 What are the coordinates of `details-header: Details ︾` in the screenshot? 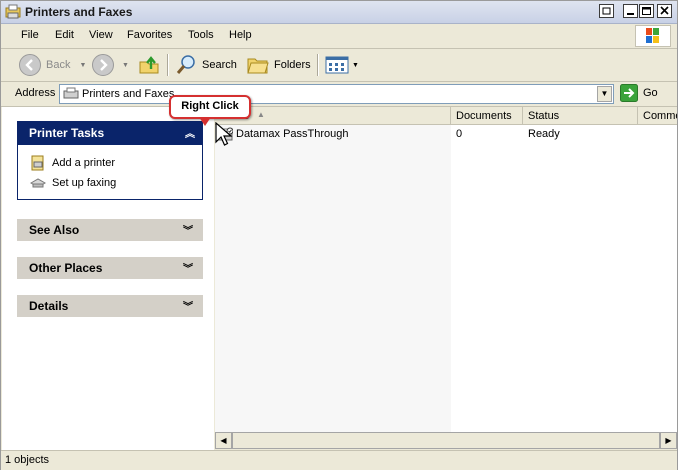 It's located at (110, 306).